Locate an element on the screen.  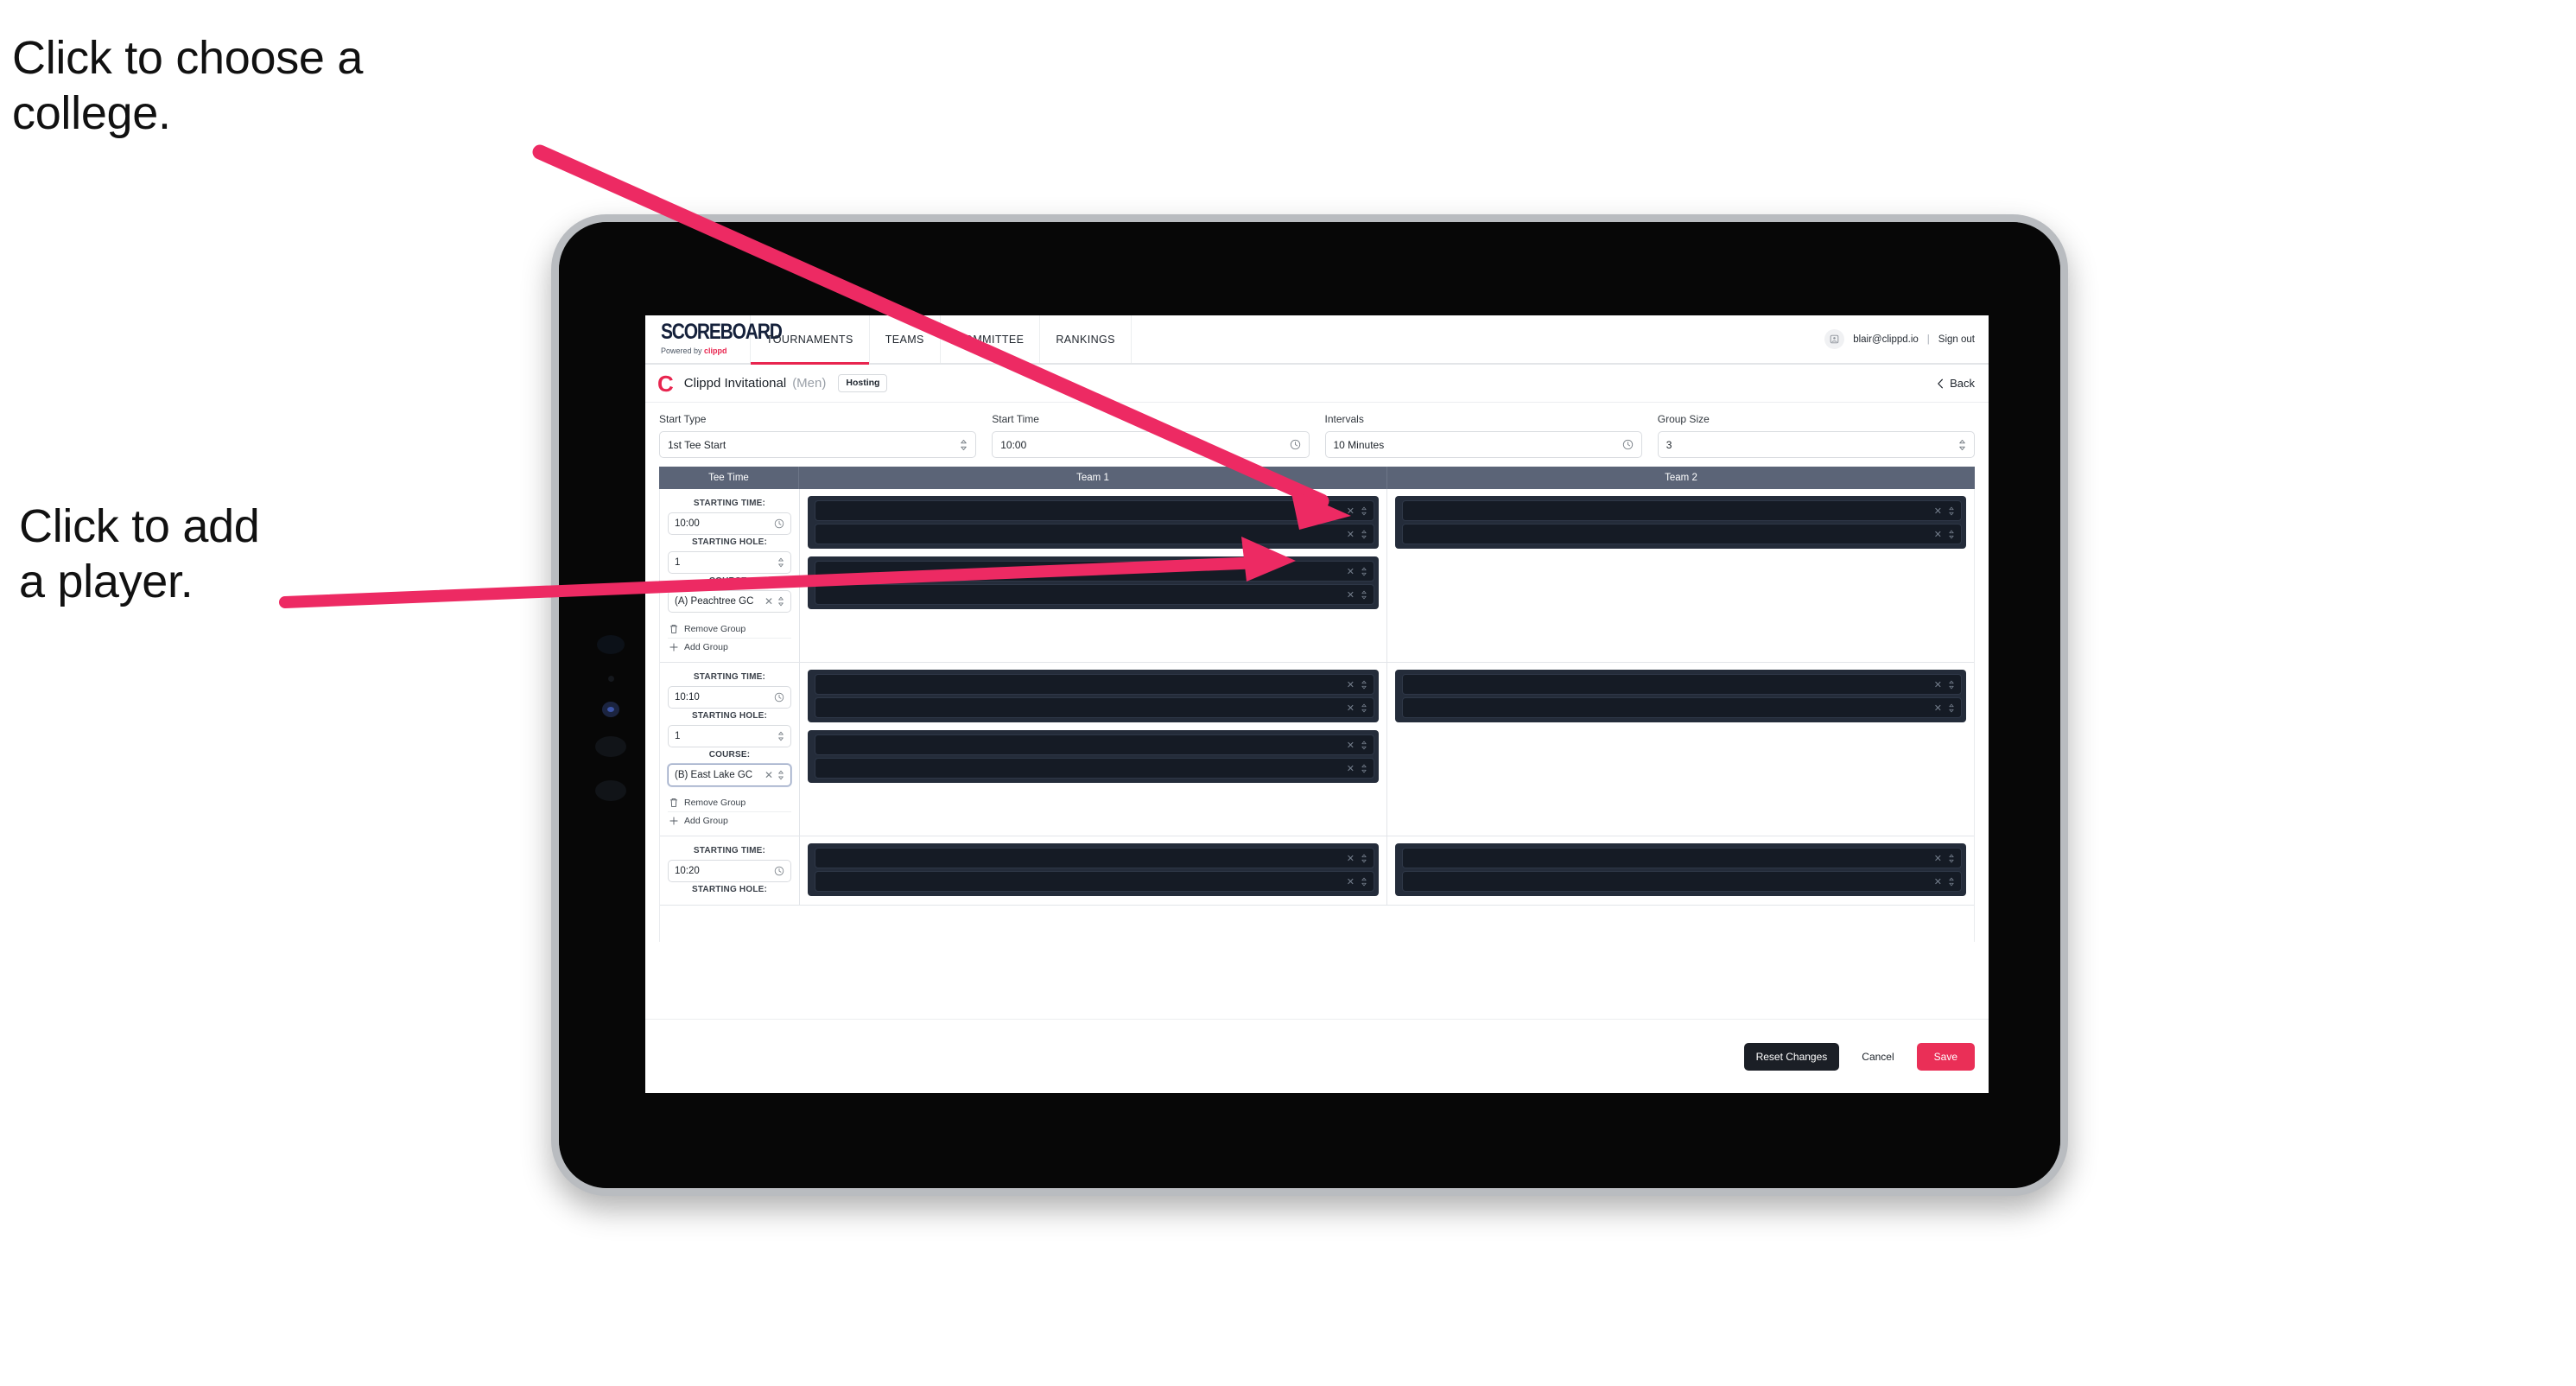
control-start-type: Start Type 1st Tee Start is located at coordinates (818, 435).